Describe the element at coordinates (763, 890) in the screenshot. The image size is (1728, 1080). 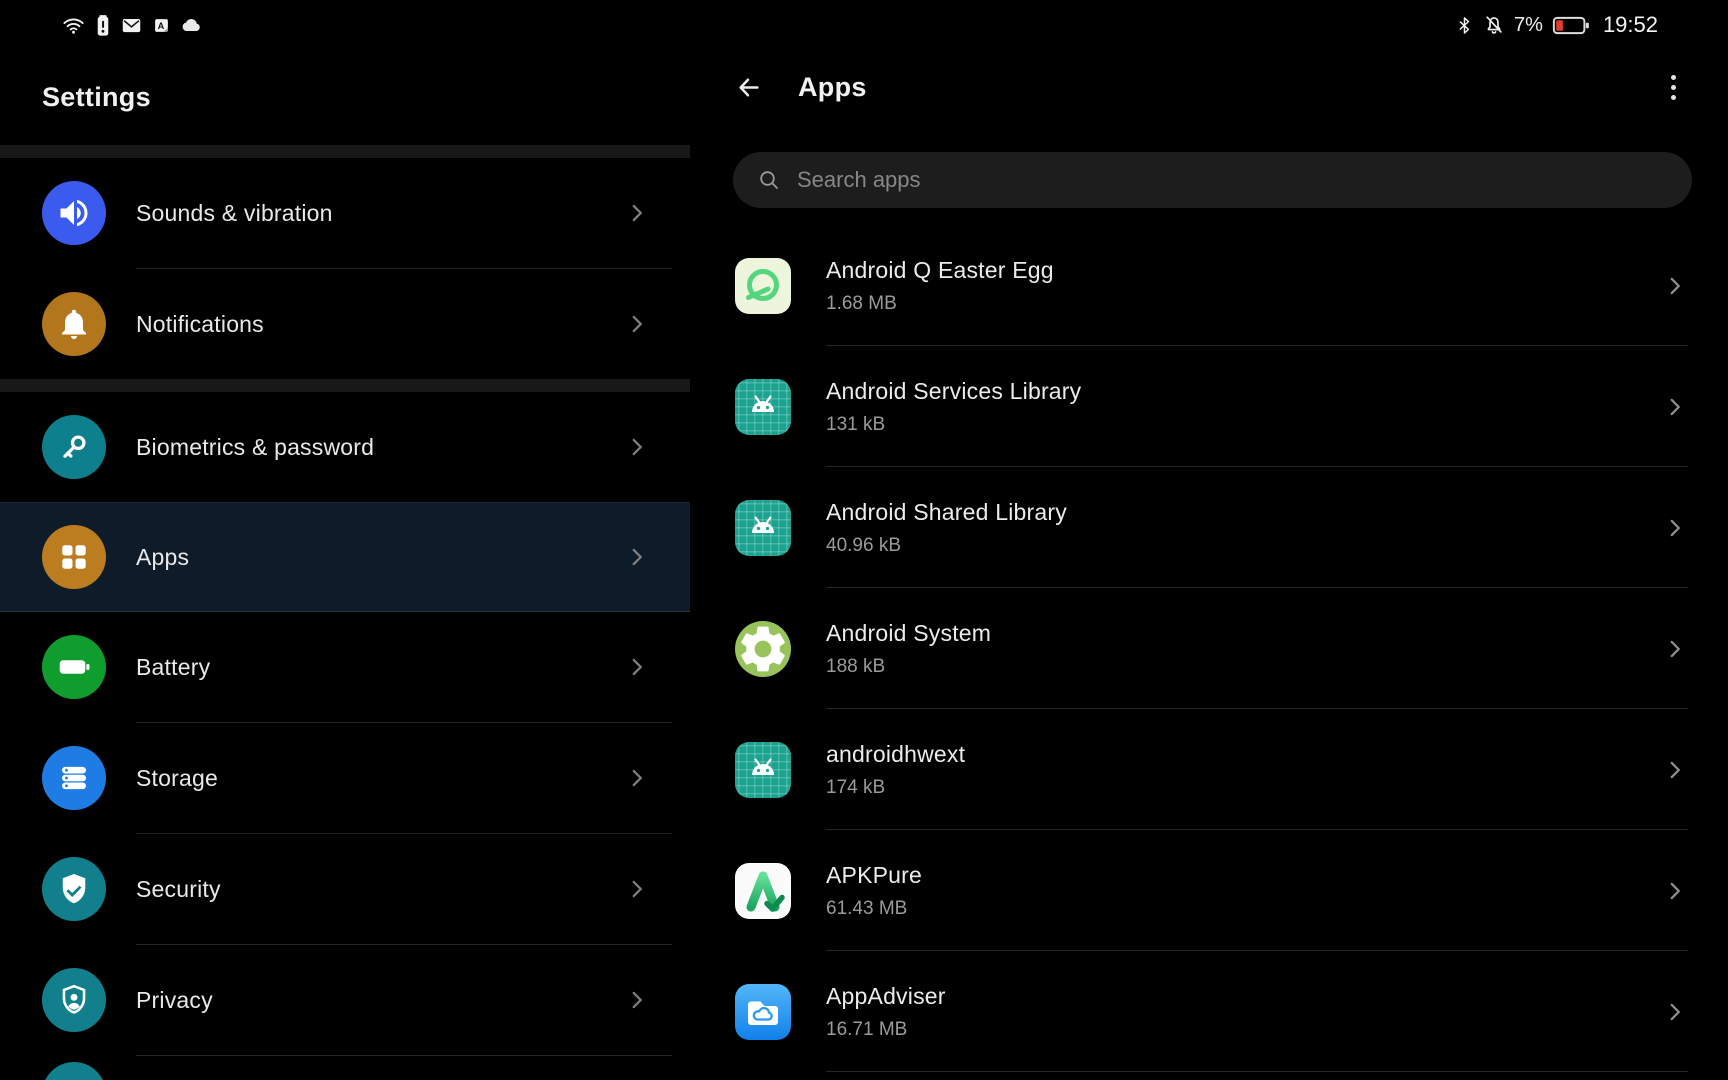
I see `apkpure-icon` at that location.